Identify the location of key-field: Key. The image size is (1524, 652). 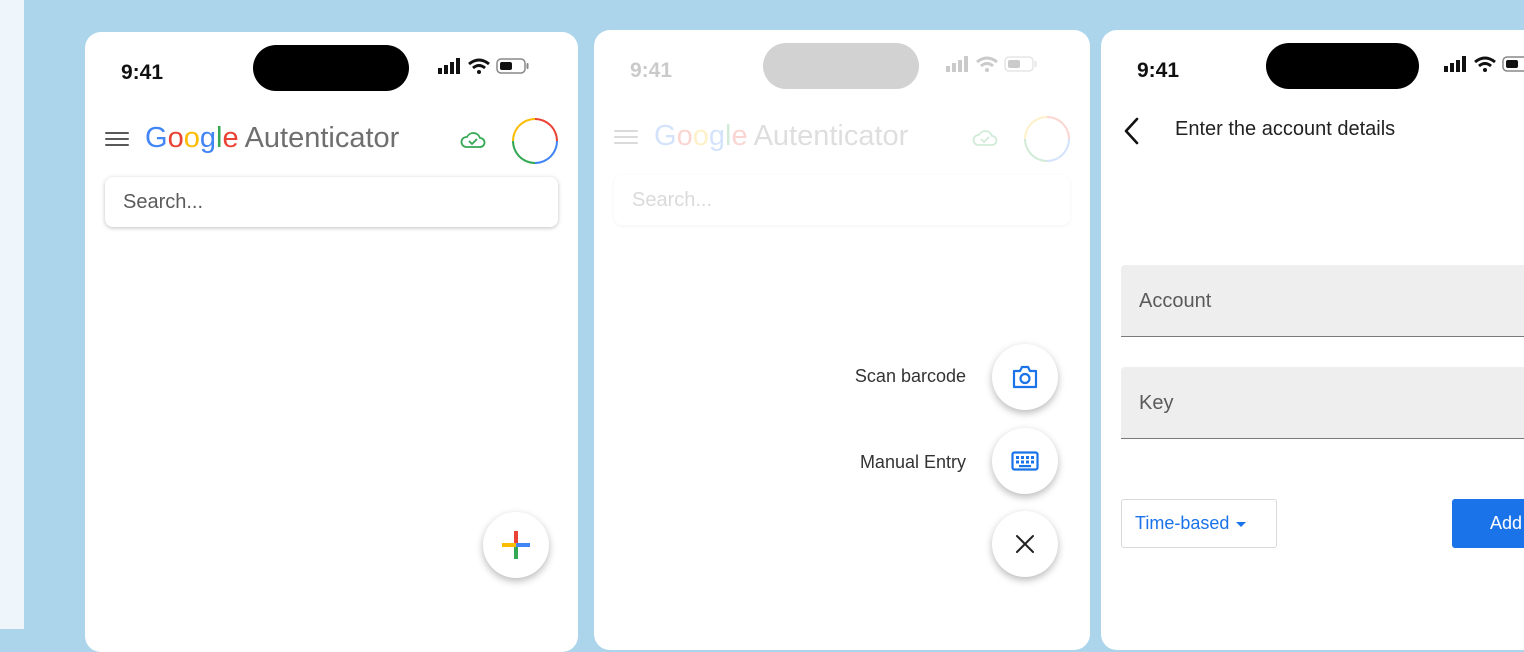
(1322, 403).